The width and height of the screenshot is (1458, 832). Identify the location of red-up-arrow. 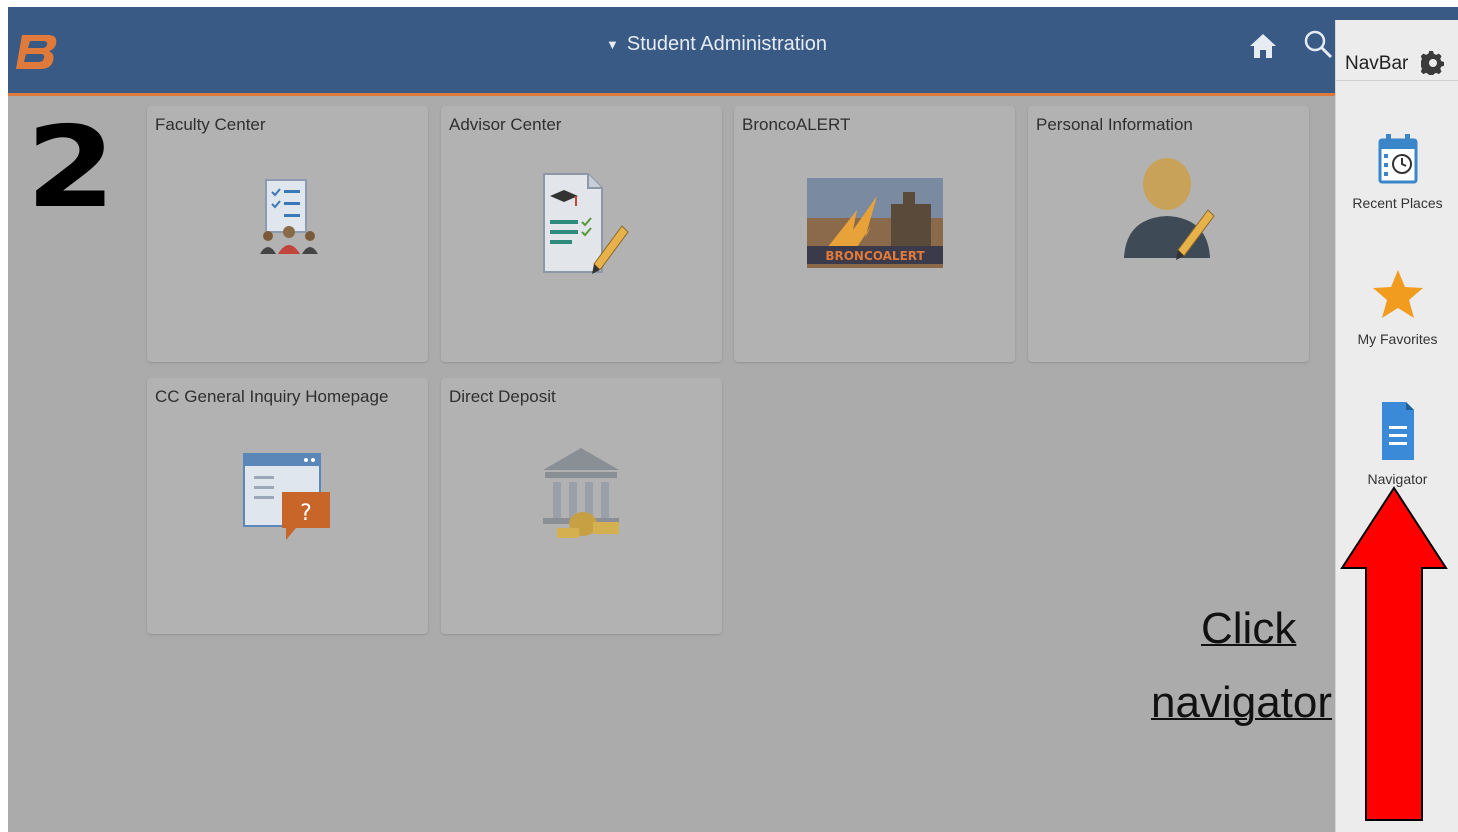
(1394, 653).